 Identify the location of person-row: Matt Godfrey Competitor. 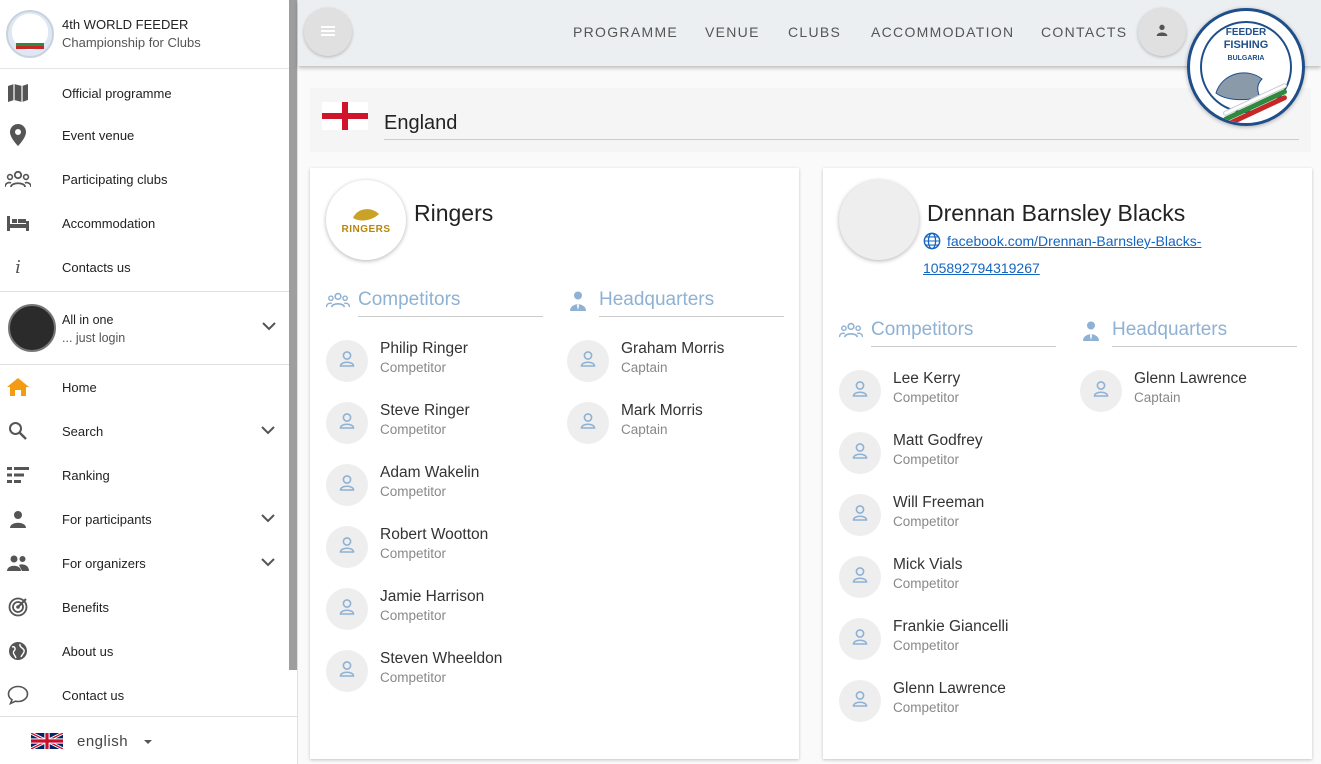
(949, 454).